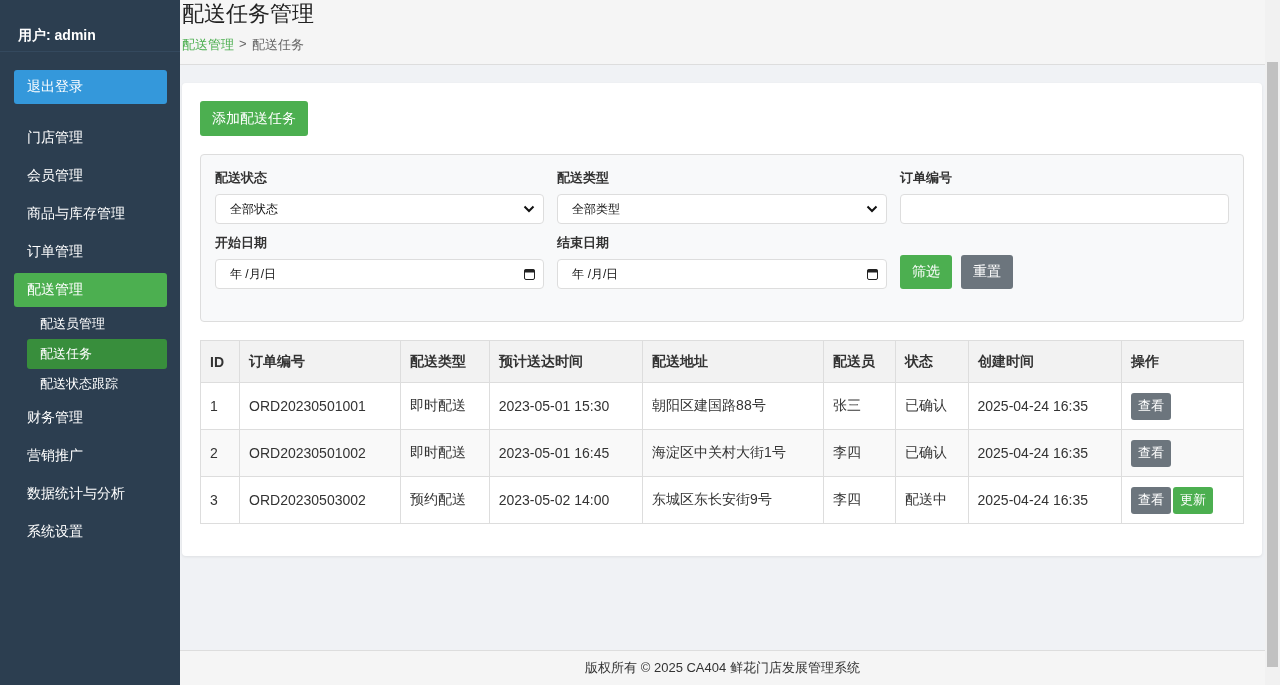 This screenshot has height=685, width=1280. I want to click on table-cell: 2023-05-01 15:30, so click(566, 406).